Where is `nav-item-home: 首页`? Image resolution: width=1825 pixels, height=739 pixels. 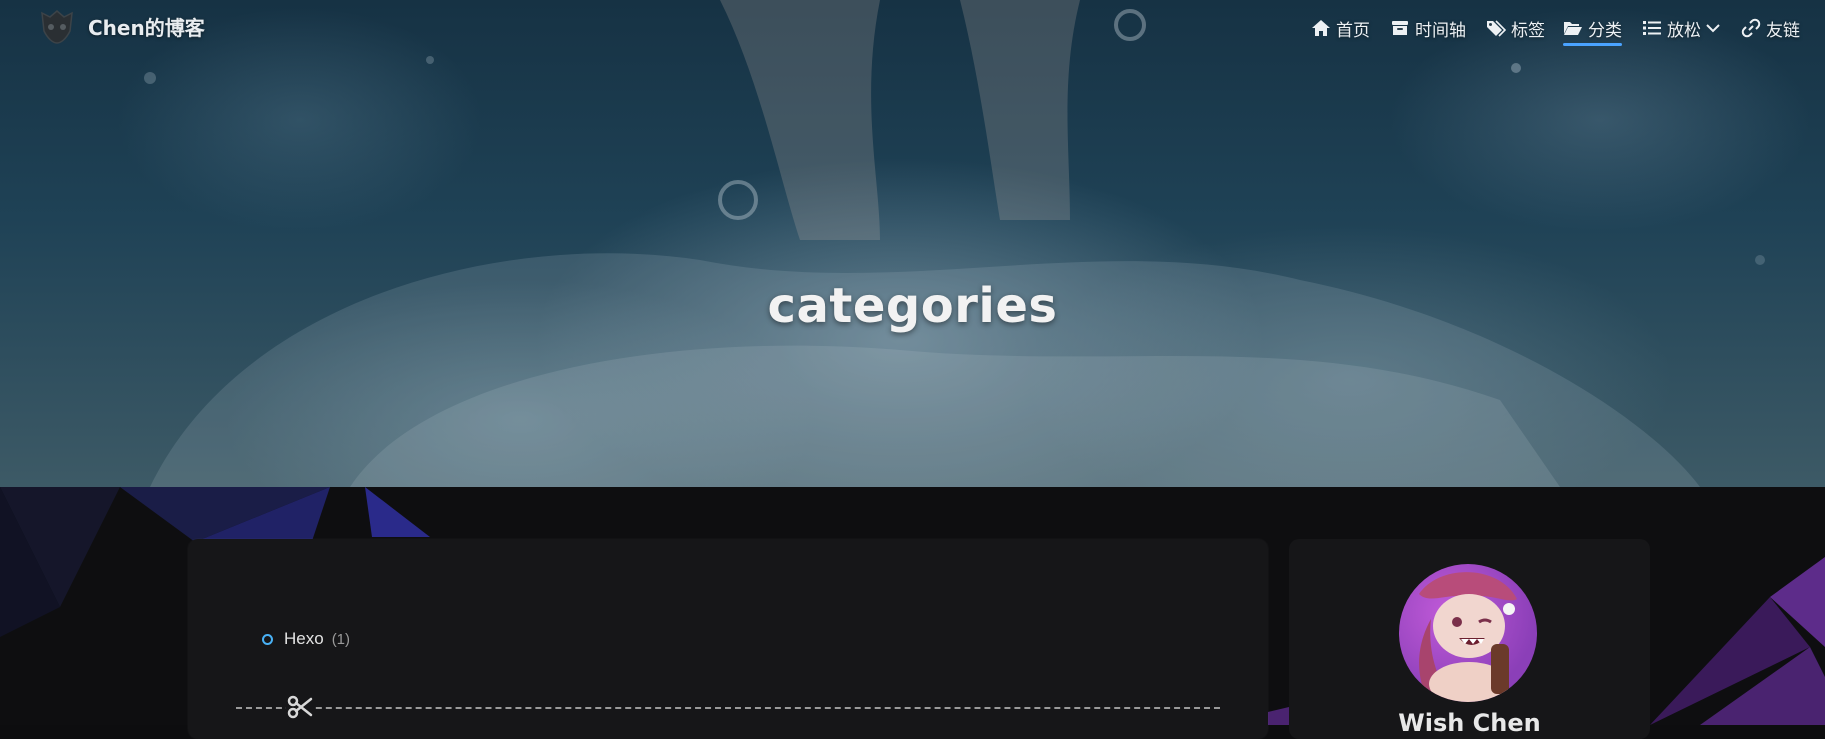
nav-item-home: 首页 is located at coordinates (1340, 28).